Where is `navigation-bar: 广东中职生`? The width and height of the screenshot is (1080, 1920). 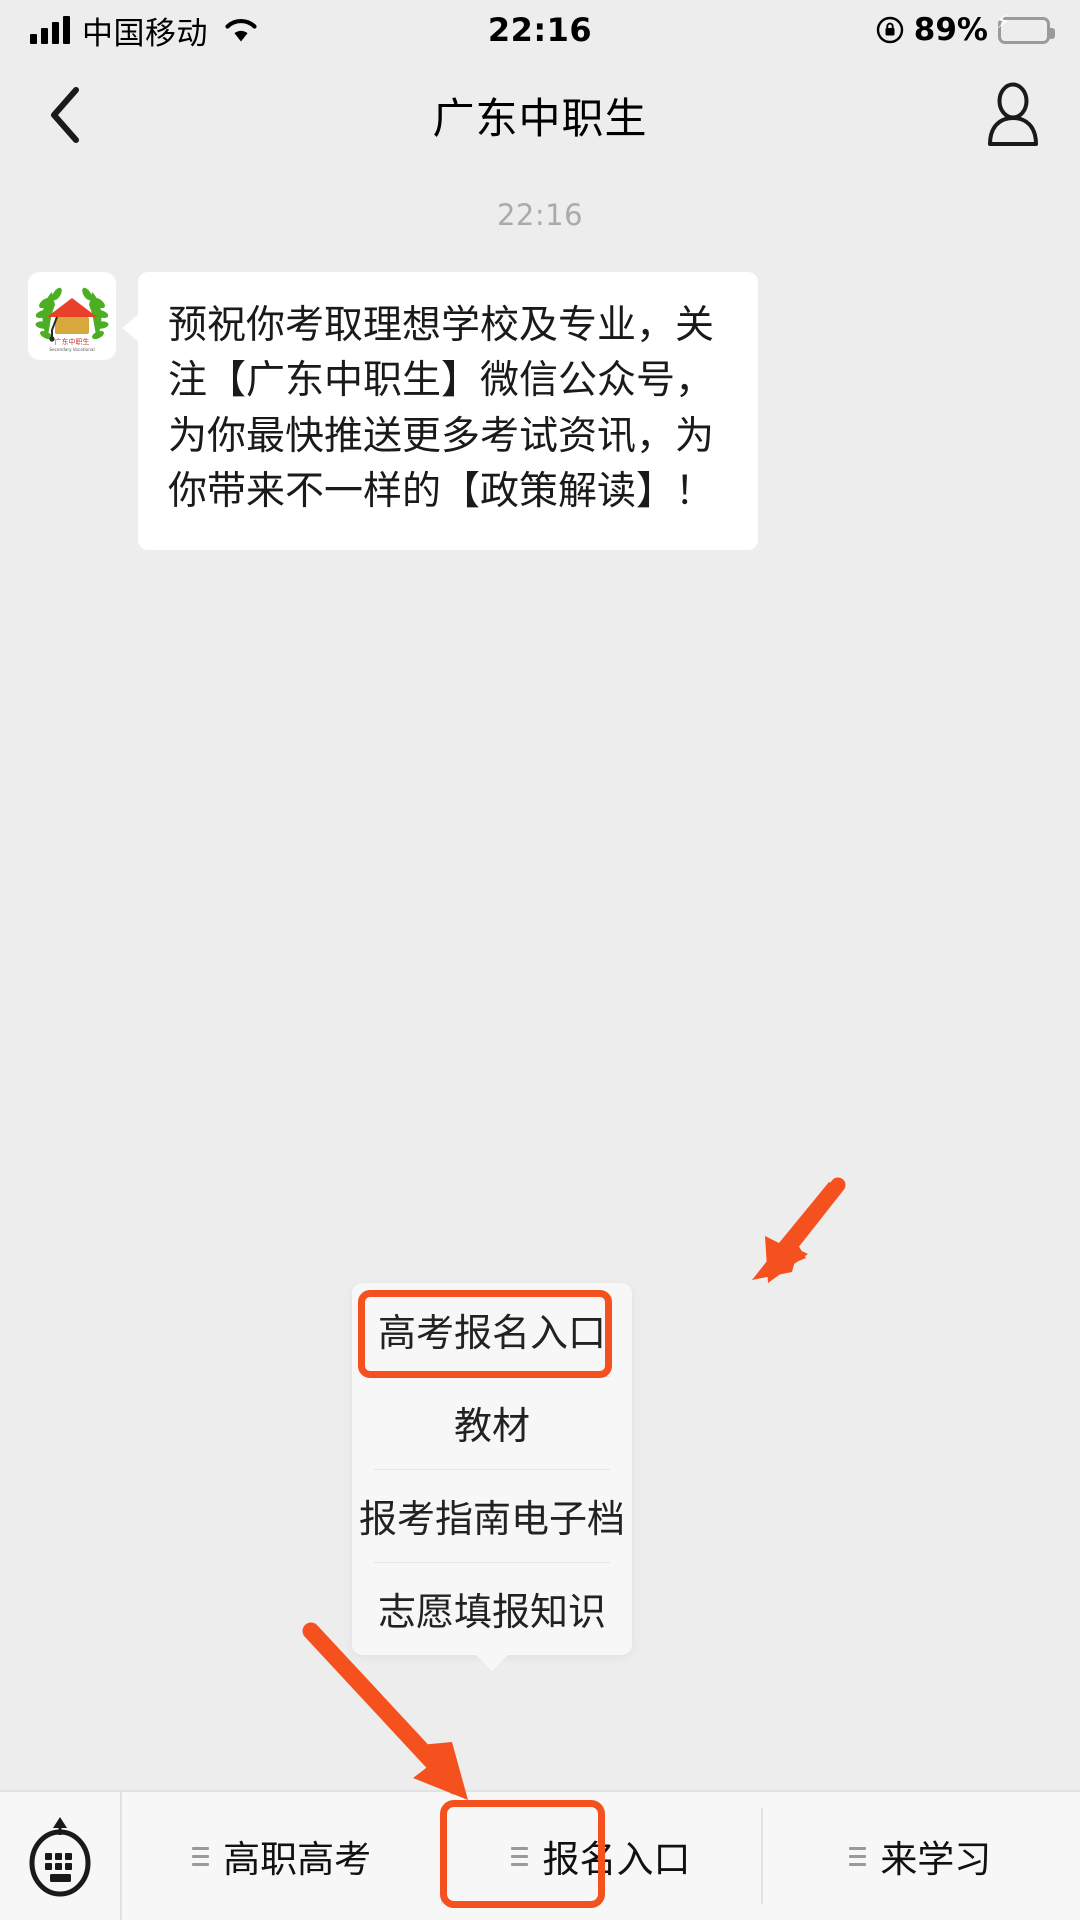 navigation-bar: 广东中职生 is located at coordinates (540, 115).